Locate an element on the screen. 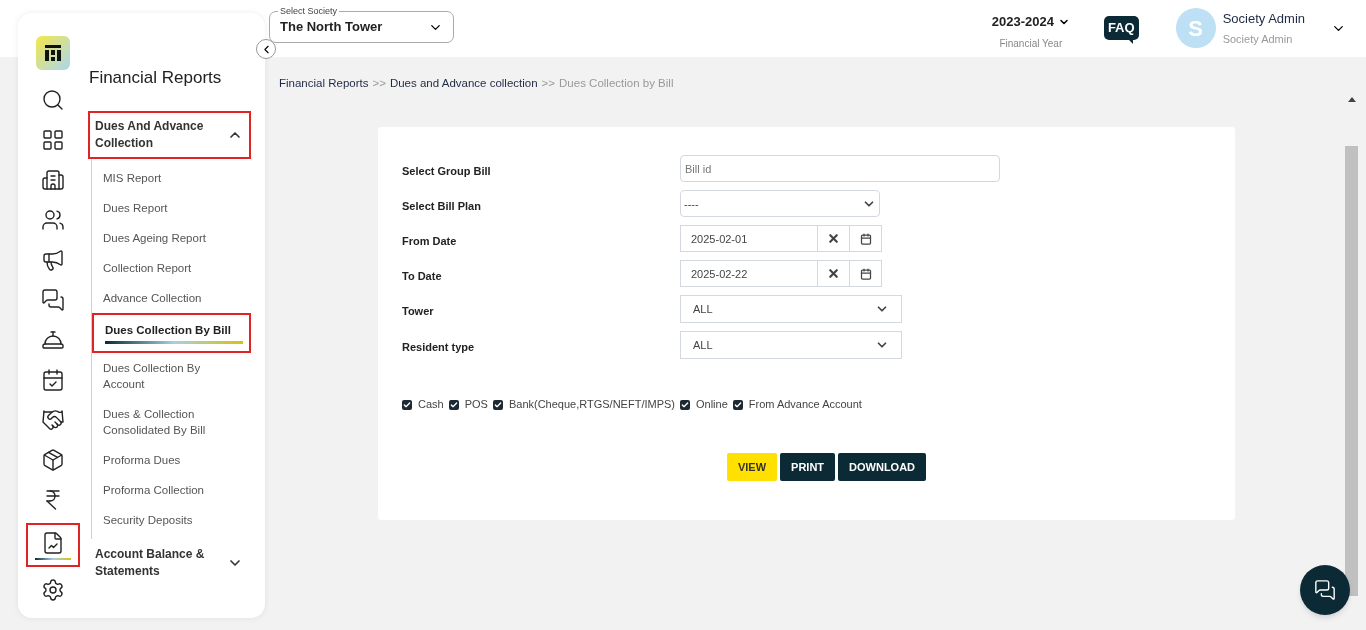  rail-item is located at coordinates (53, 545).